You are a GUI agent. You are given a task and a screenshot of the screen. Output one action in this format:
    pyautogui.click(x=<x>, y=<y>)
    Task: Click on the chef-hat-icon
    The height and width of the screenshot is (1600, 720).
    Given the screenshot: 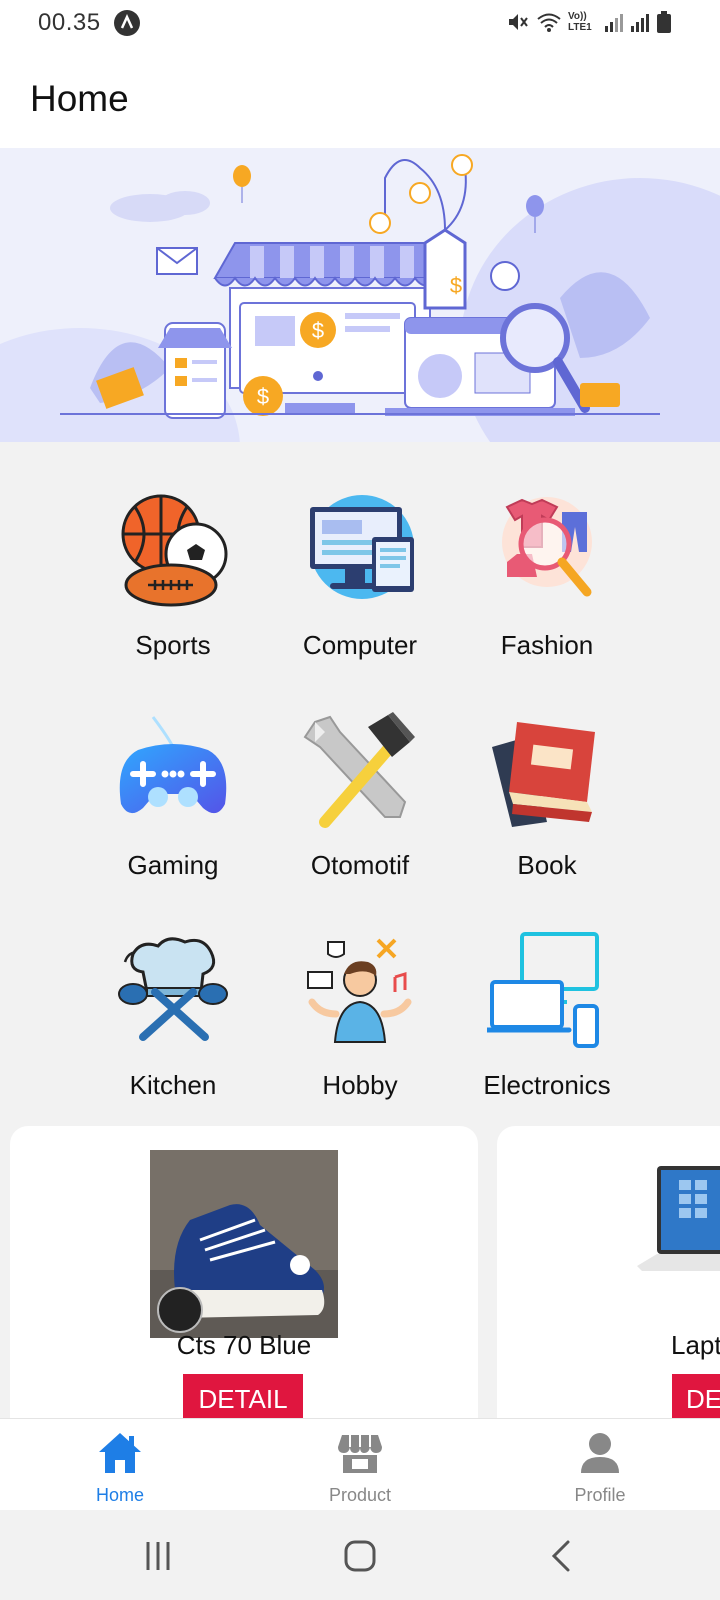 What is the action you would take?
    pyautogui.click(x=173, y=989)
    